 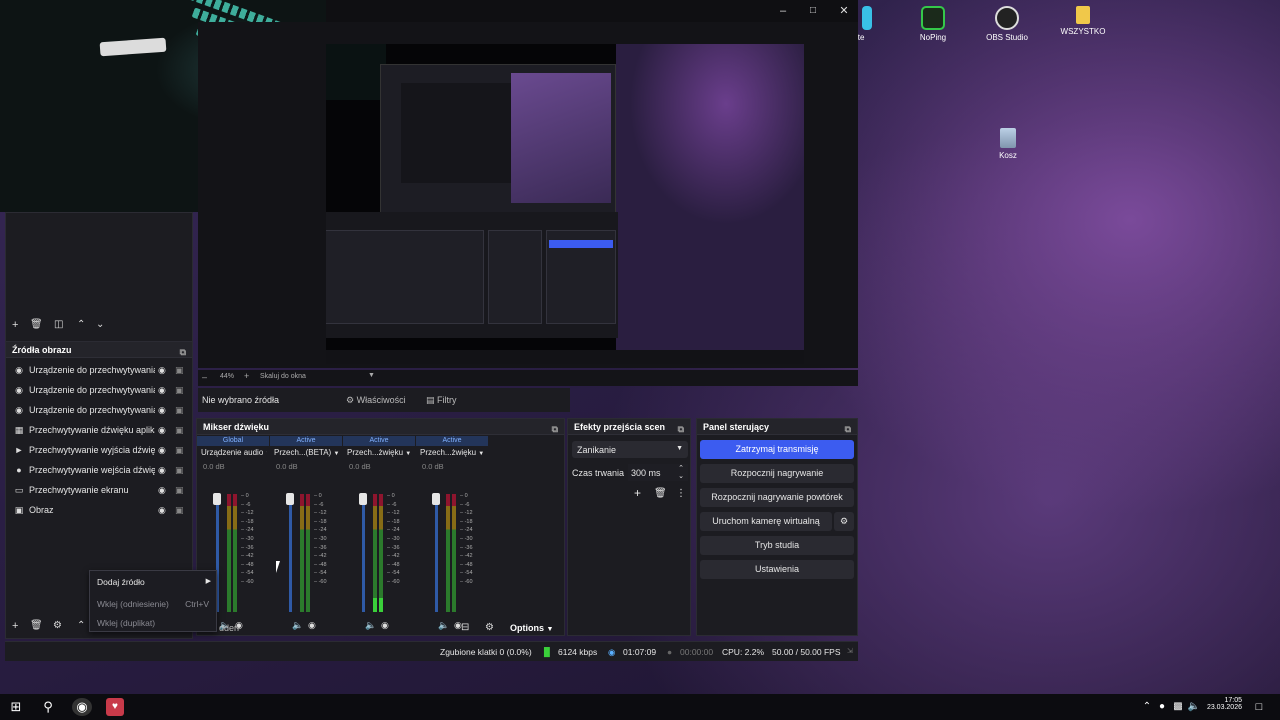 I want to click on studio-mode-button: Tryb studia, so click(x=777, y=545).